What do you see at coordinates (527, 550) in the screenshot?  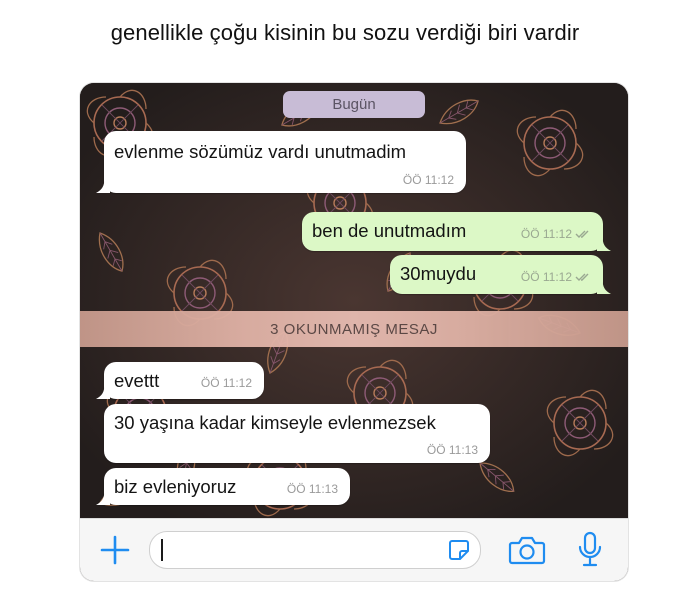 I see `camera-icon` at bounding box center [527, 550].